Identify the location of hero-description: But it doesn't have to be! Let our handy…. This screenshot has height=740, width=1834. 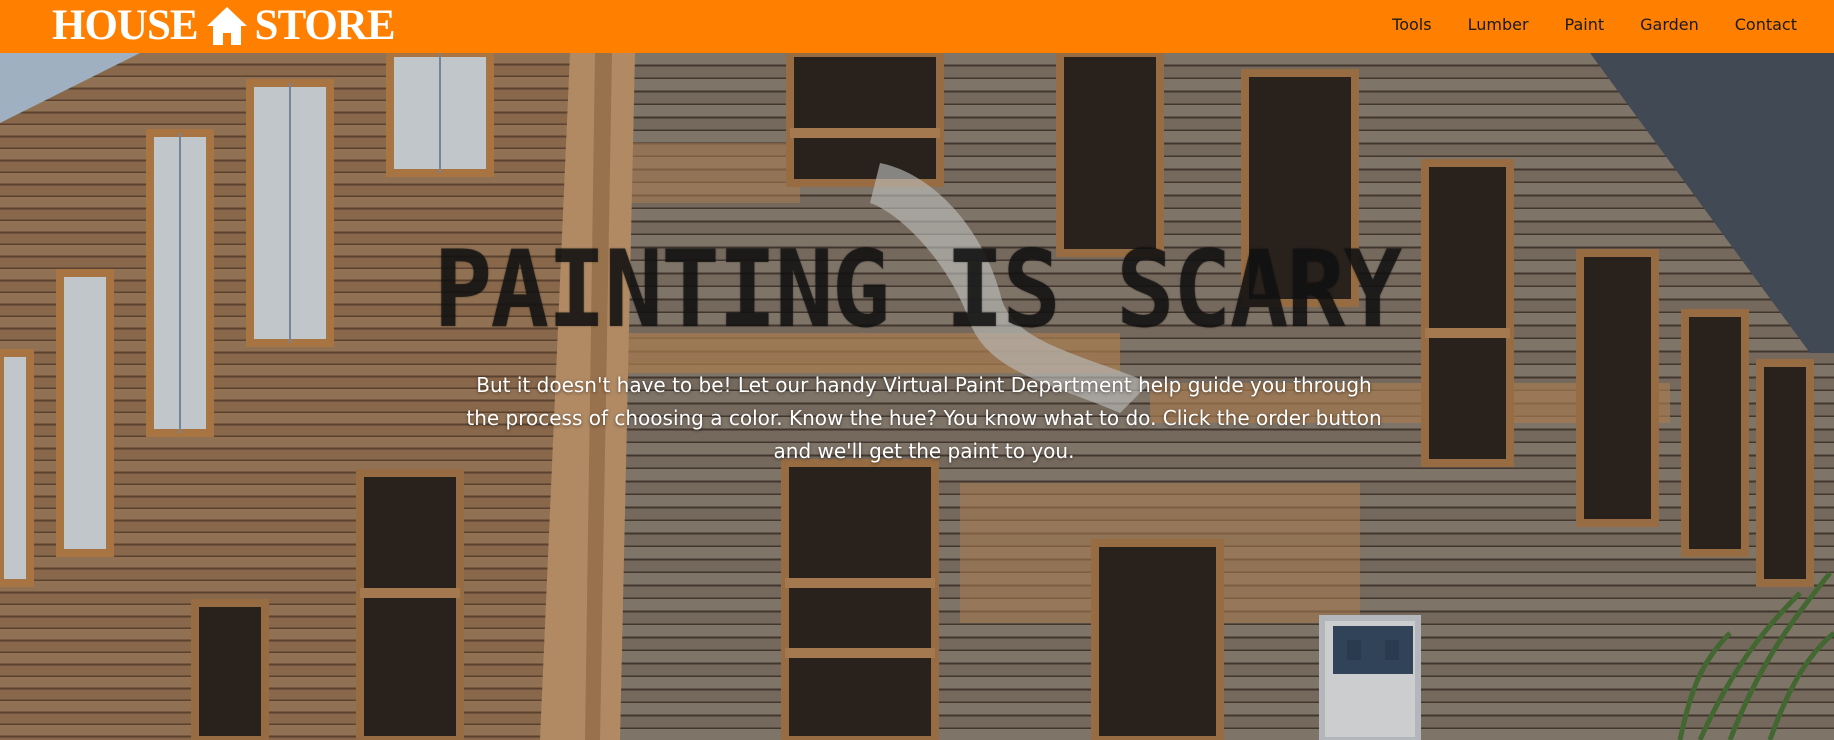
(924, 418).